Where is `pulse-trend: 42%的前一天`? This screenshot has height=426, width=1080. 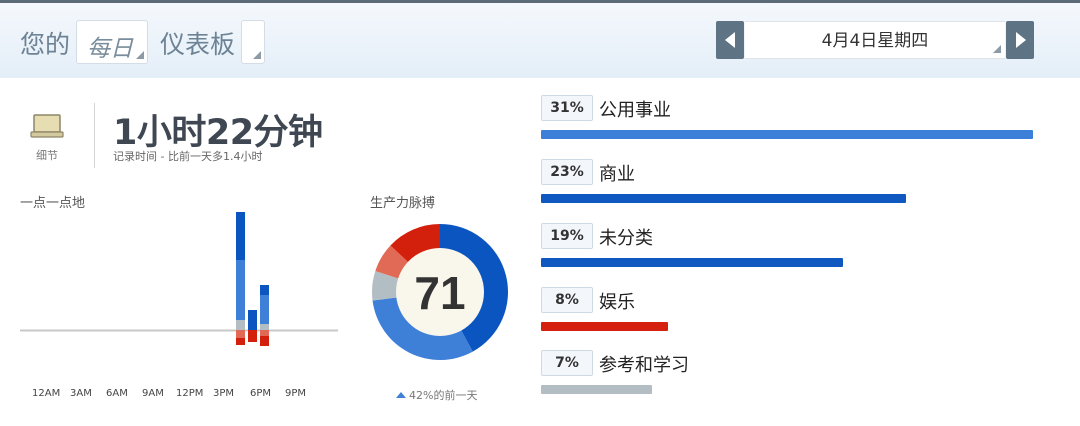 pulse-trend: 42%的前一天 is located at coordinates (436, 395).